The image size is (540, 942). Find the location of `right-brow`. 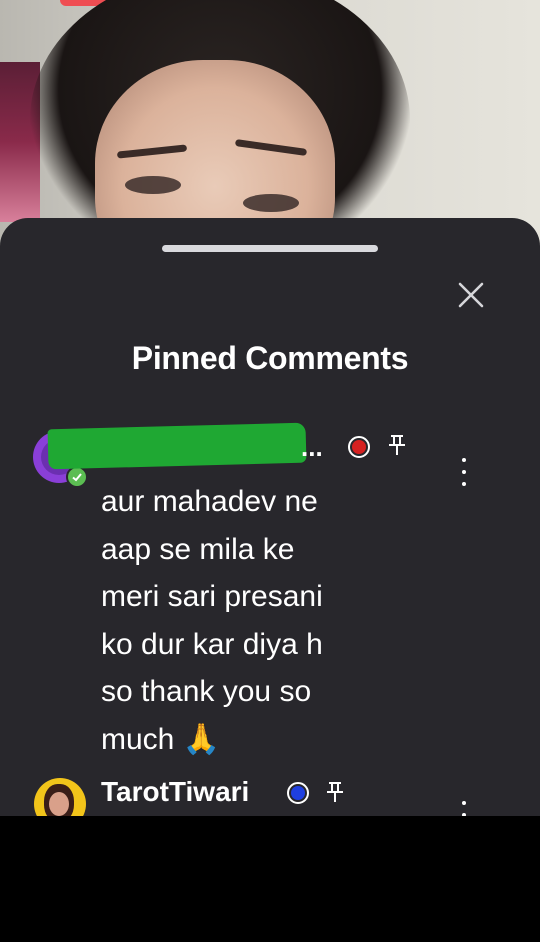

right-brow is located at coordinates (271, 147).